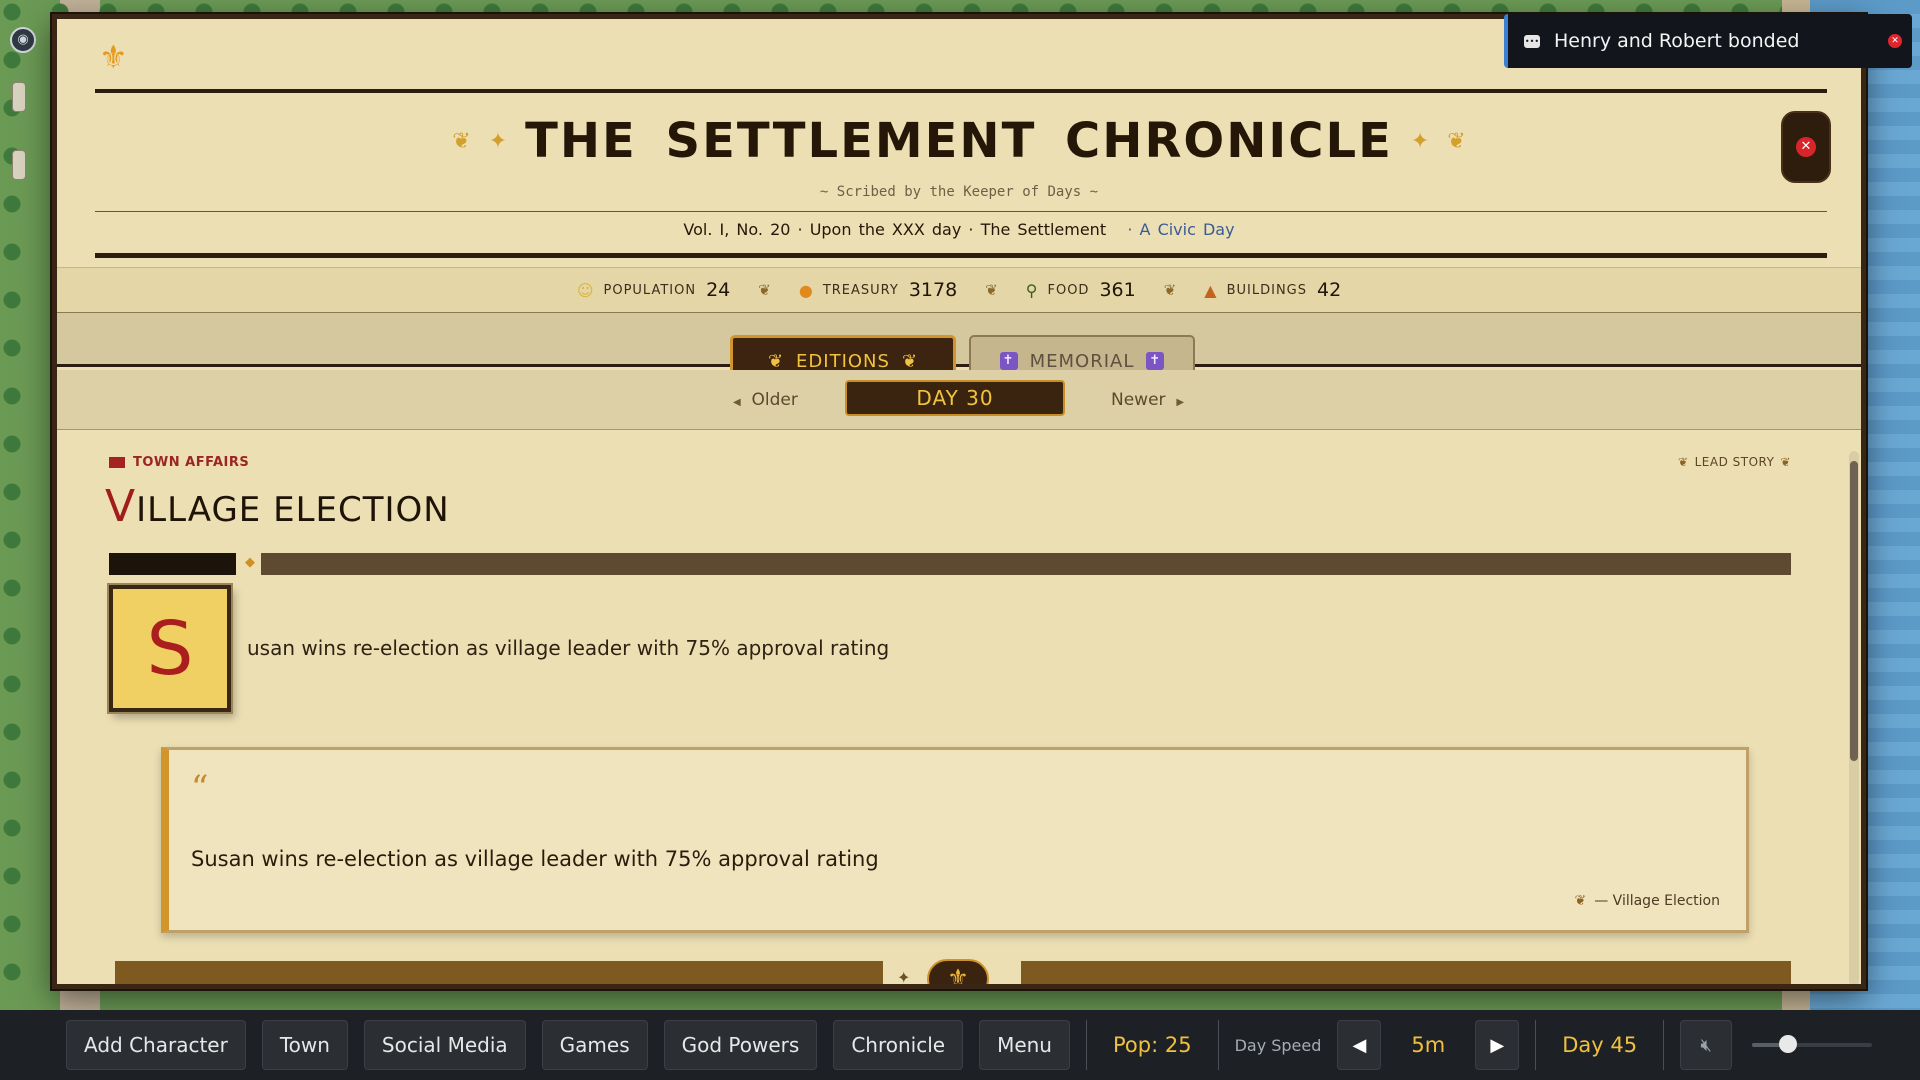 This screenshot has height=1080, width=1920. I want to click on section-tag: TOWN AFFAIRS, so click(179, 462).